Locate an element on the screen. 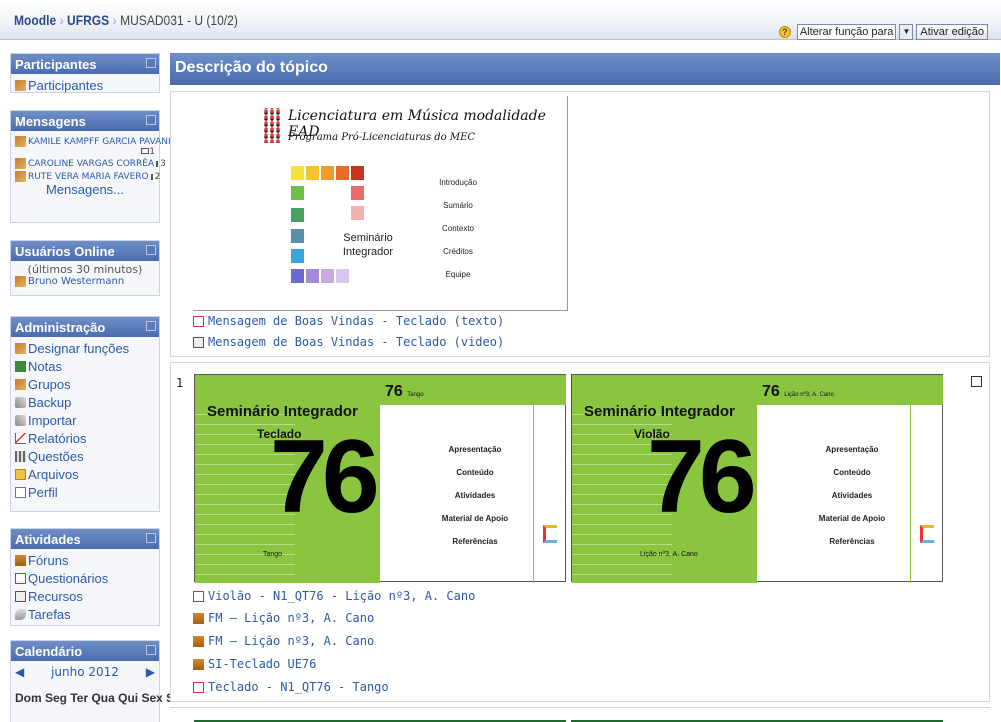 This screenshot has width=1001, height=722. calendar-weekdays: Dom Seg Ter Qua Qui Sex Sáb is located at coordinates (102, 698).